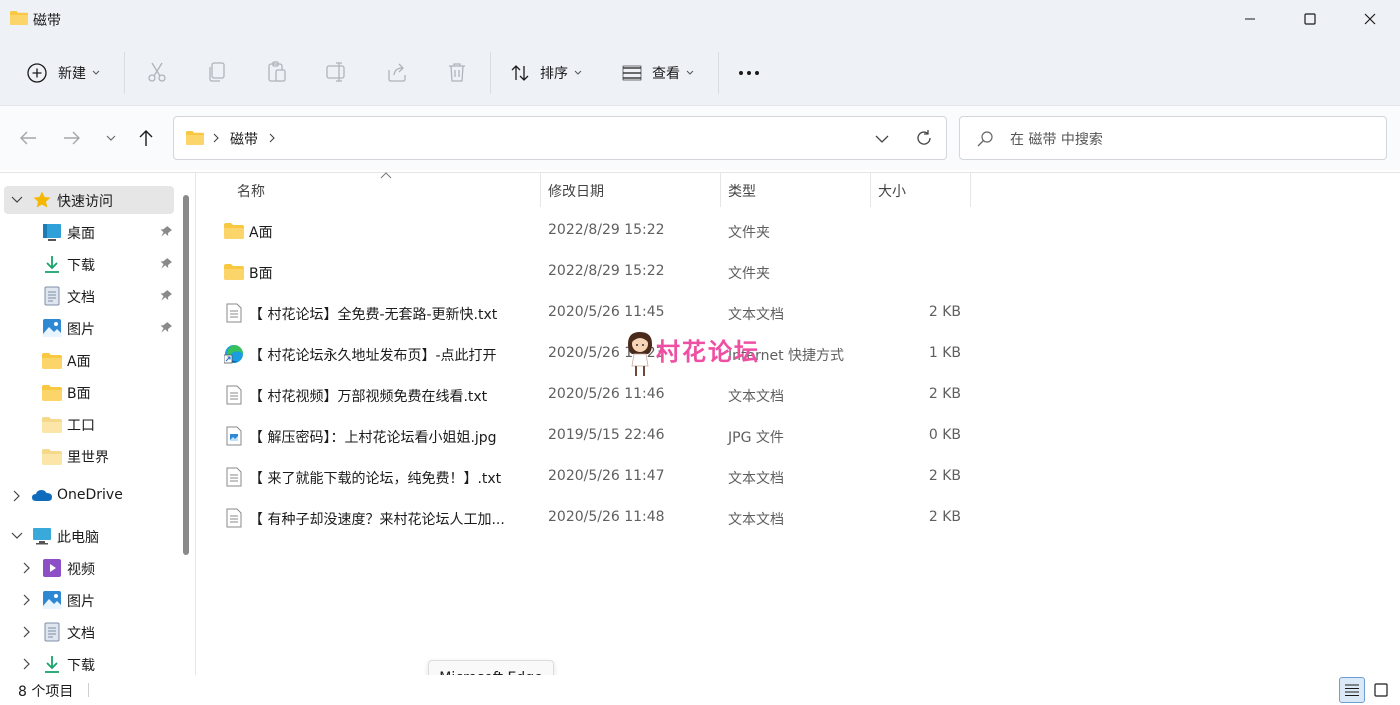 This screenshot has width=1400, height=705. I want to click on view-button: 查看, so click(658, 73).